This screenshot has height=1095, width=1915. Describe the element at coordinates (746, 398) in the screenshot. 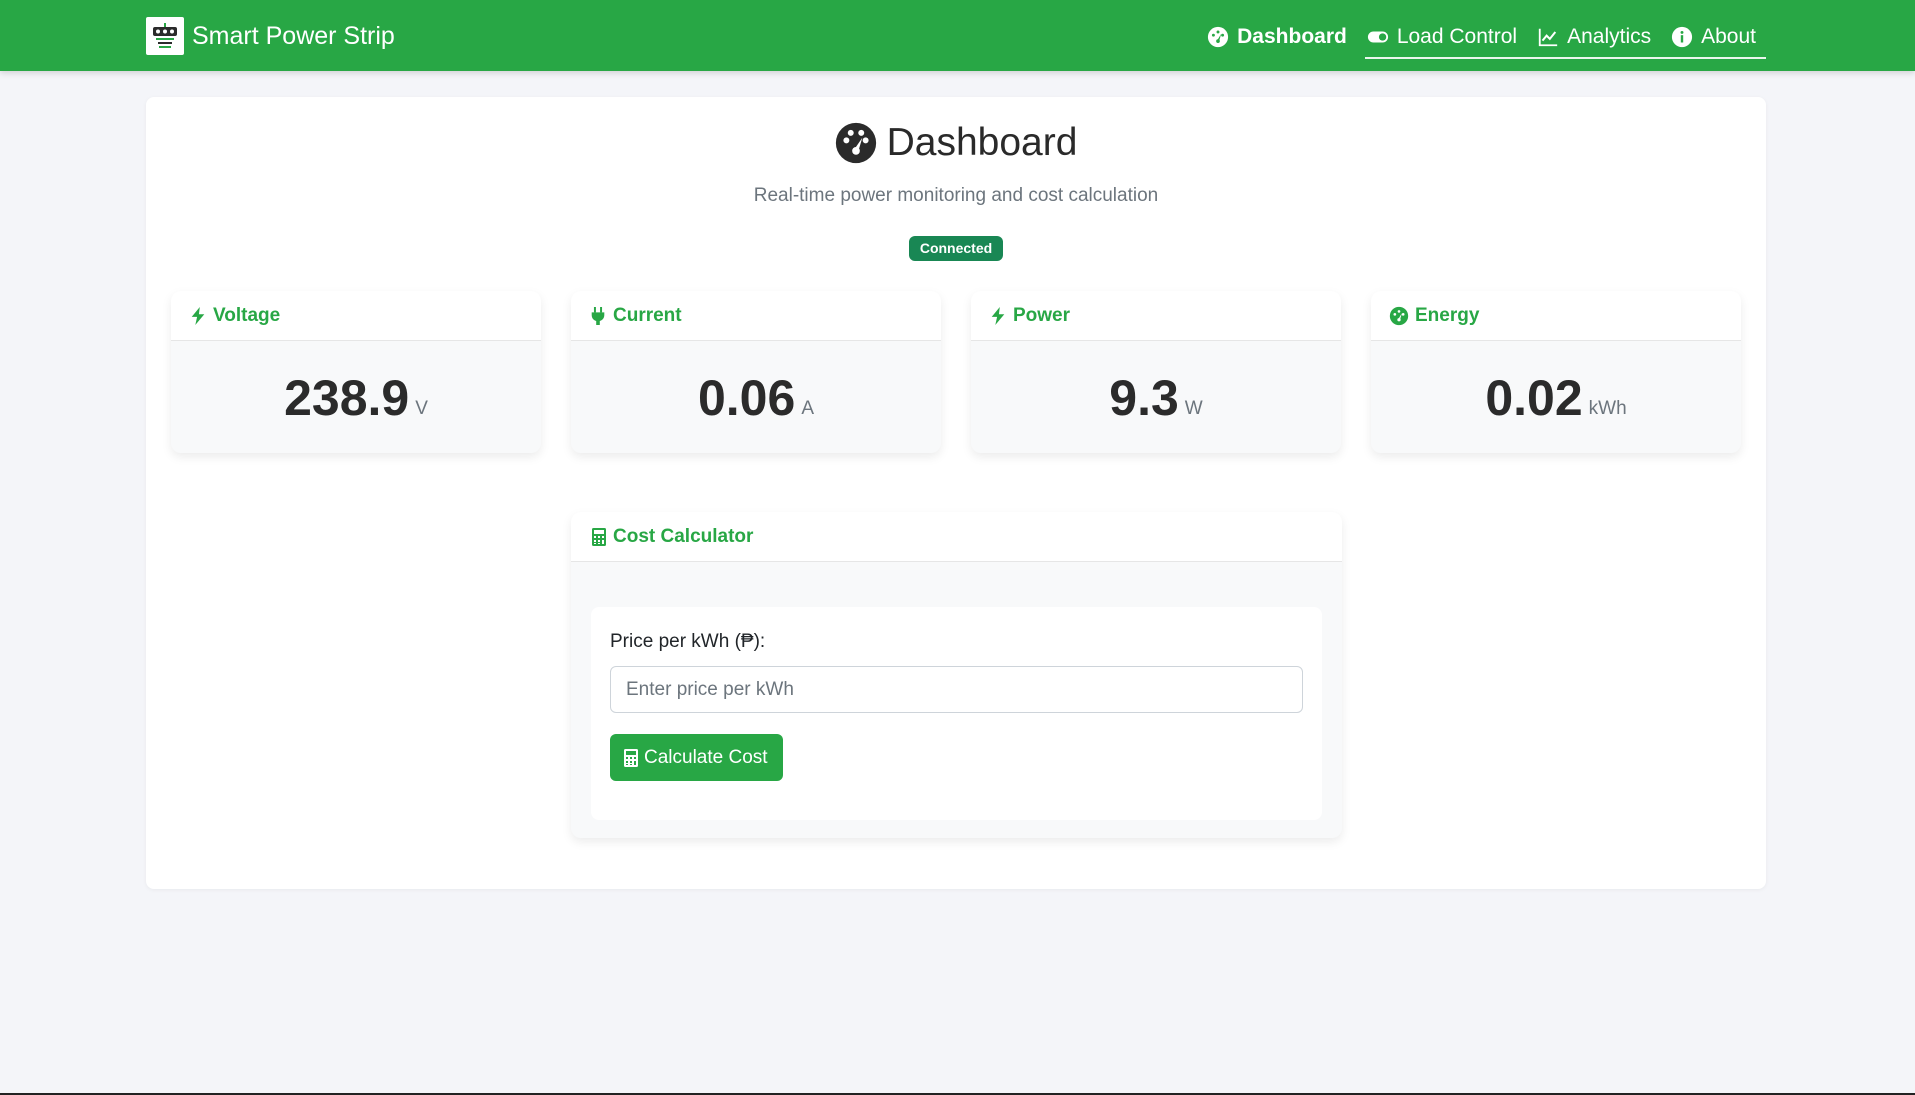

I see `current-value: 0.06` at that location.